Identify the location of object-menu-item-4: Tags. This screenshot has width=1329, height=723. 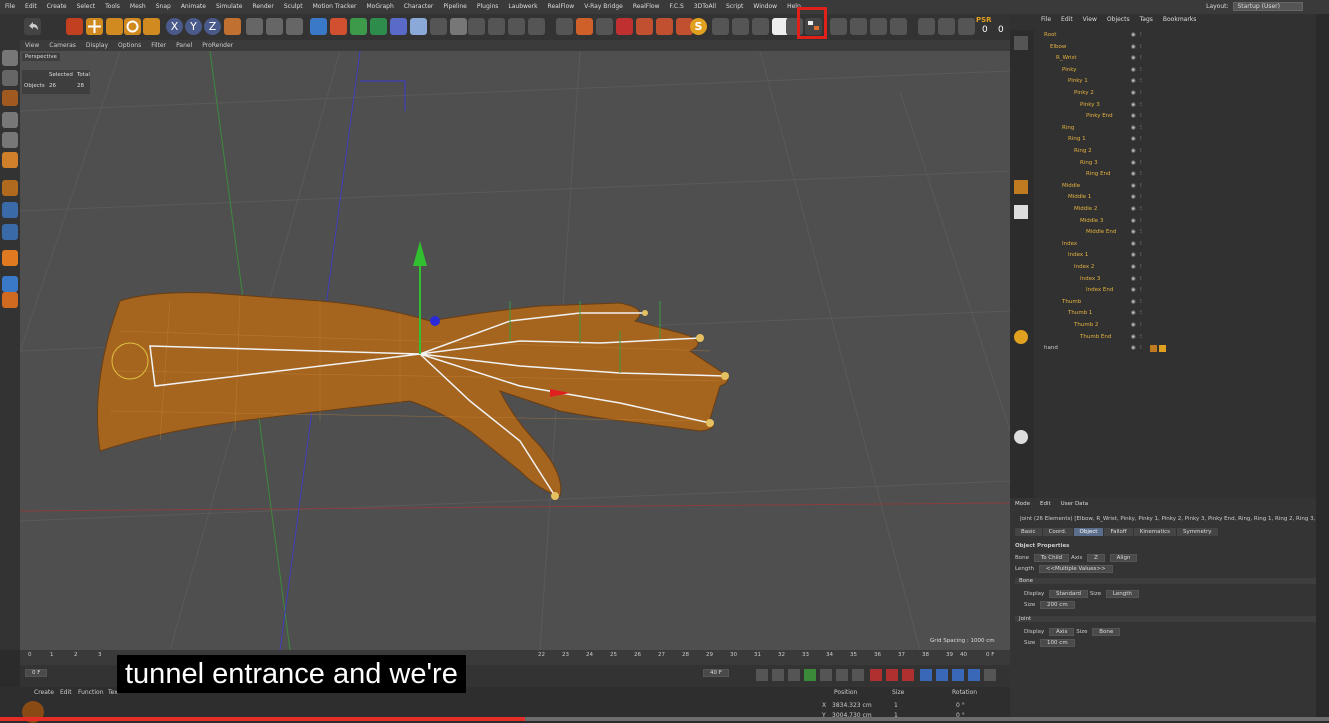
(1146, 19).